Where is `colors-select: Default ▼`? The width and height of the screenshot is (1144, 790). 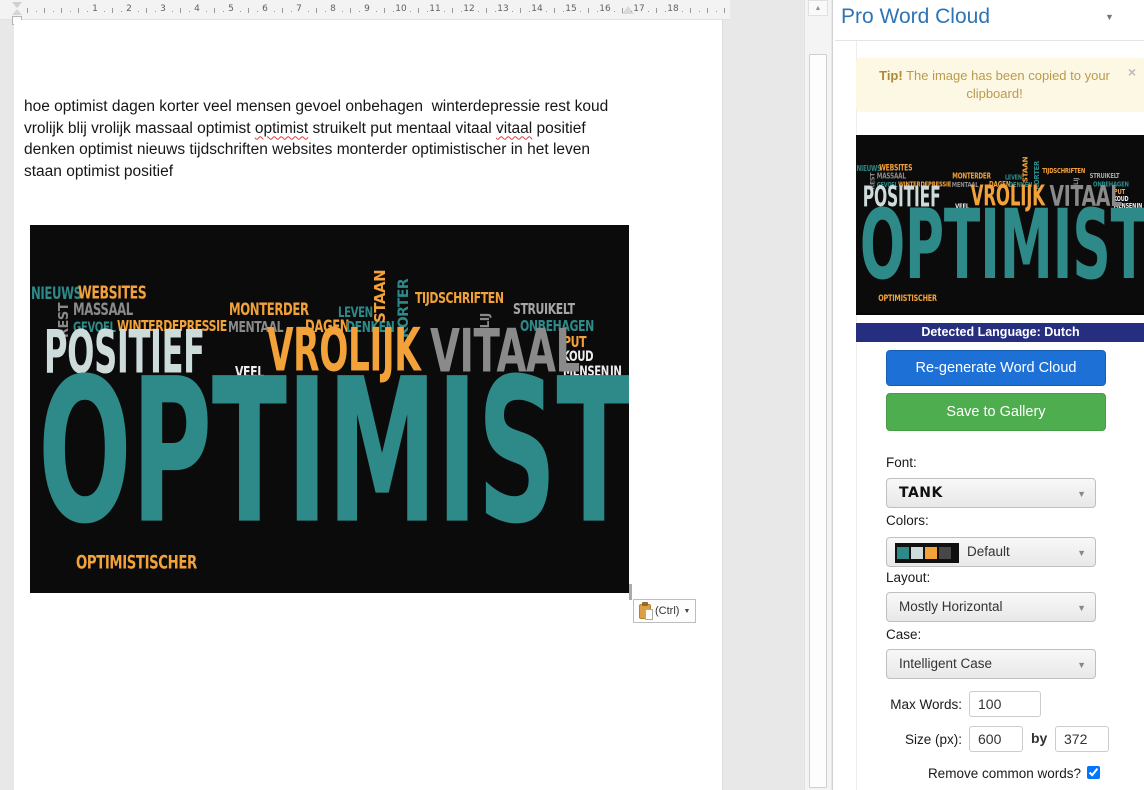
colors-select: Default ▼ is located at coordinates (991, 552).